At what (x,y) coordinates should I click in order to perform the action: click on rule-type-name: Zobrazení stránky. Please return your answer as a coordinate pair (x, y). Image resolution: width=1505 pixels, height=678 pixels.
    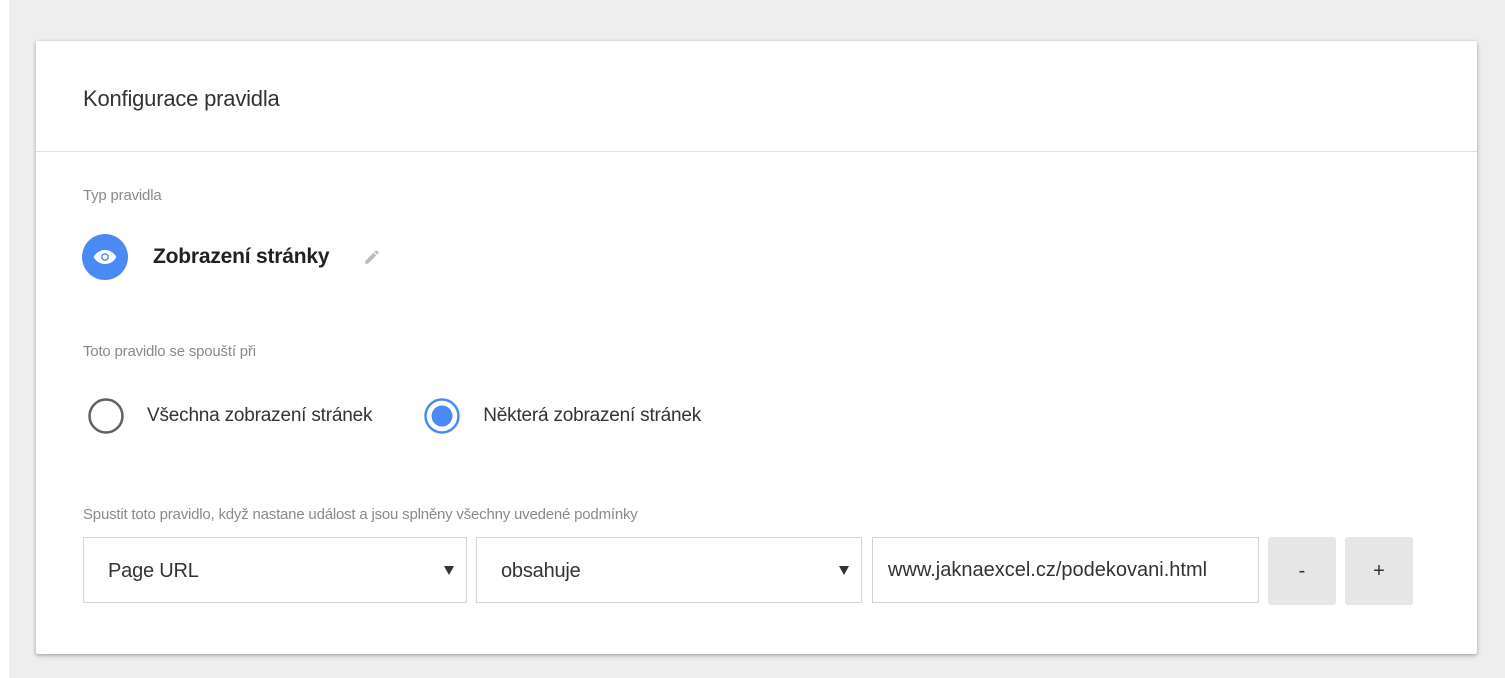
    Looking at the image, I should click on (241, 256).